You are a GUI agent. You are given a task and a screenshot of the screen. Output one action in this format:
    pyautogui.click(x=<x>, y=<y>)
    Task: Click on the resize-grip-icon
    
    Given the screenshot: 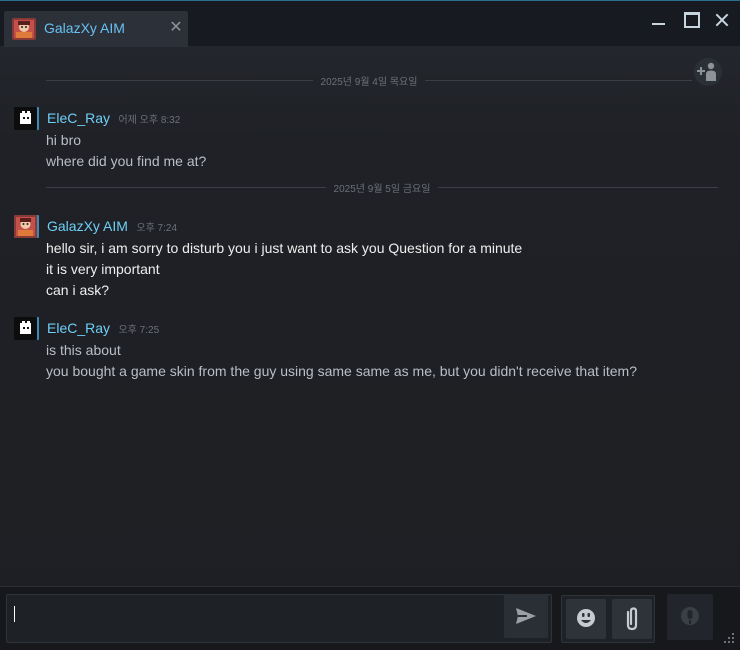 What is the action you would take?
    pyautogui.click(x=729, y=639)
    